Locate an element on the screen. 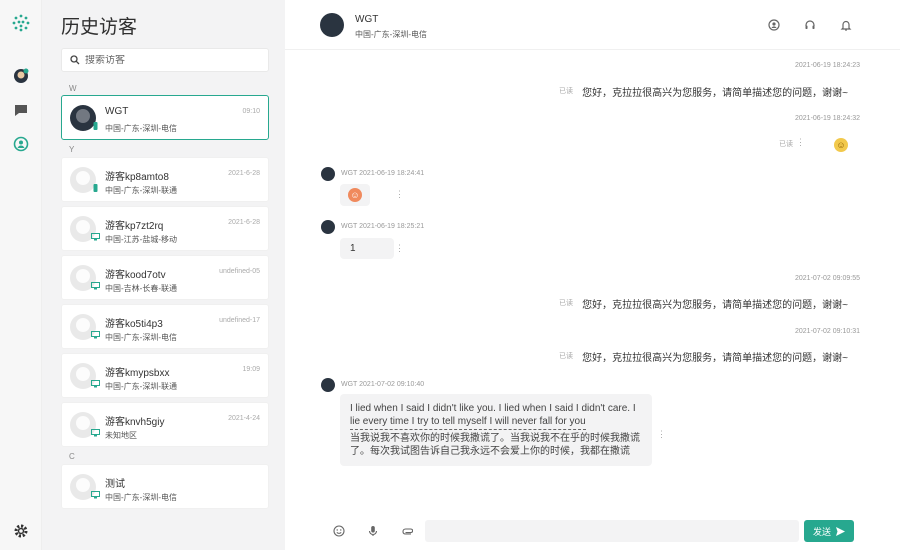 The image size is (900, 550). headset-icon is located at coordinates (810, 25).